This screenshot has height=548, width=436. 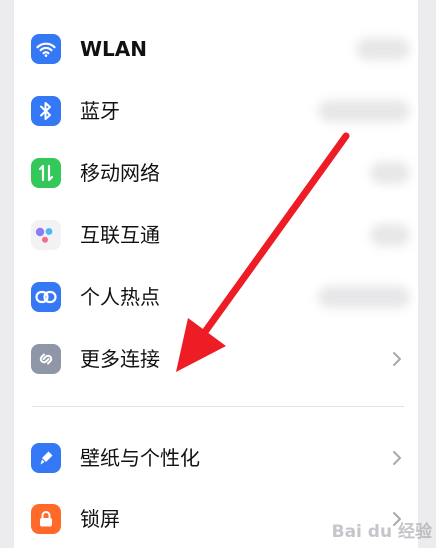 What do you see at coordinates (120, 235) in the screenshot?
I see `settings-item-label: 互联互通` at bounding box center [120, 235].